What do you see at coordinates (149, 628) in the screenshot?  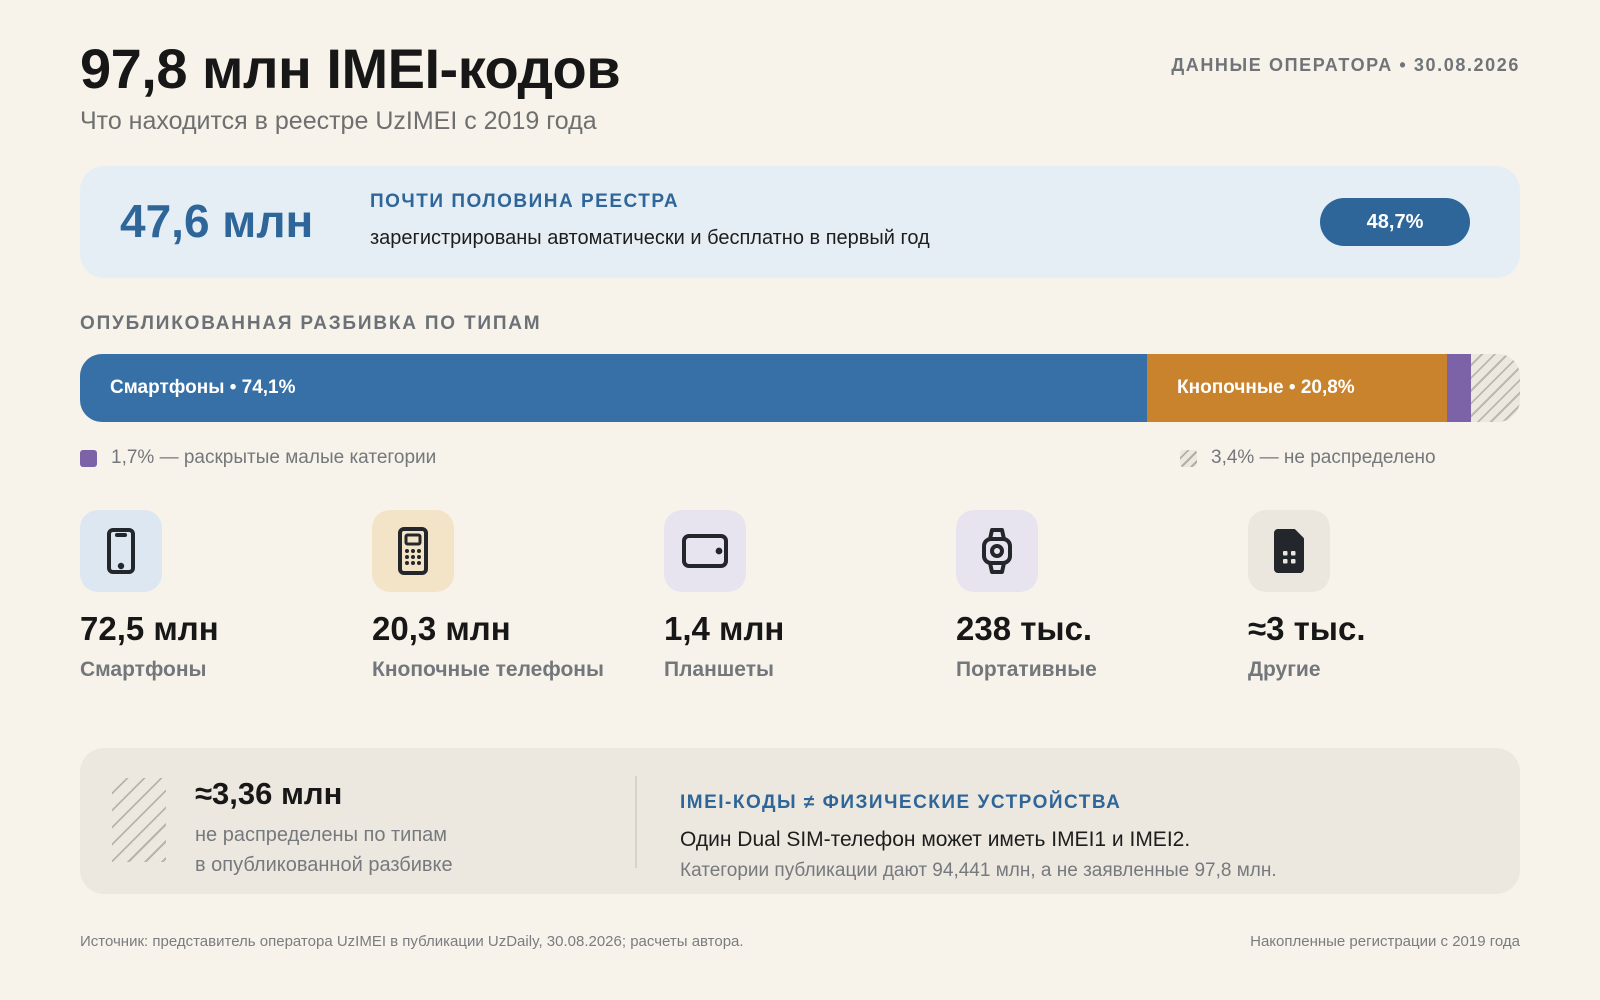 I see `tile-value: 72,5 млн` at bounding box center [149, 628].